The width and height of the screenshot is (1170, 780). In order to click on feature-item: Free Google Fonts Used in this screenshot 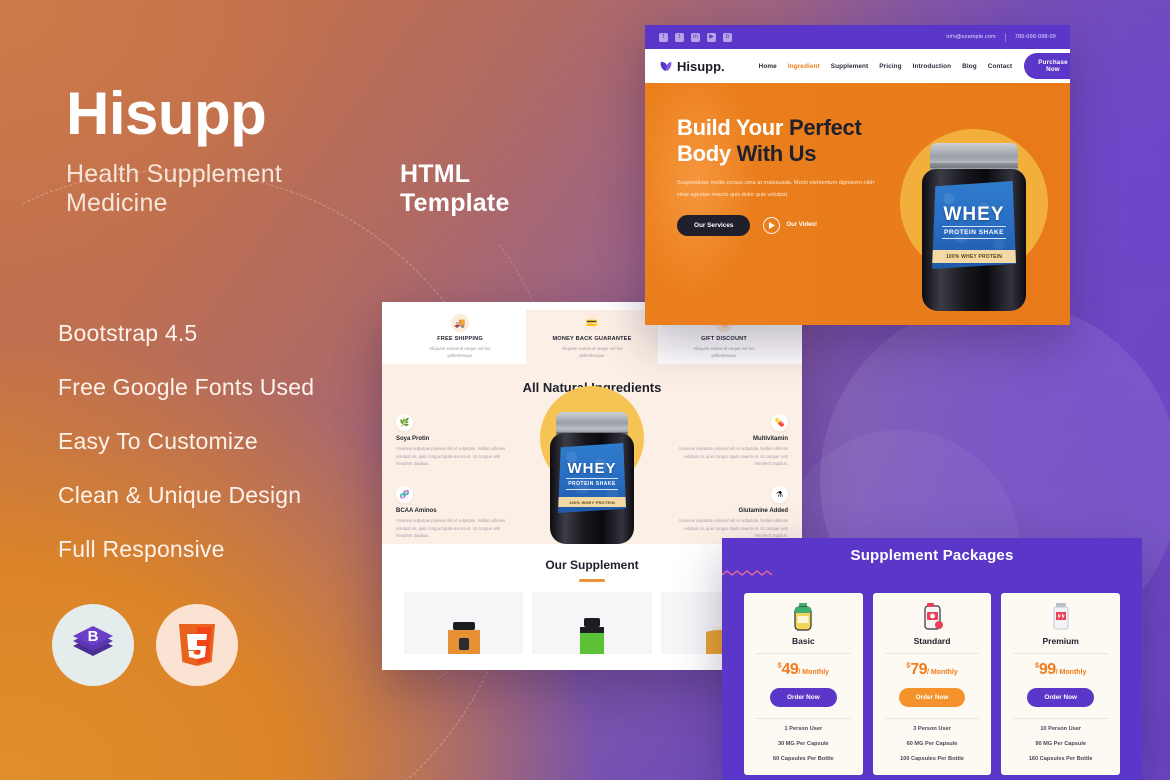, I will do `click(186, 387)`.